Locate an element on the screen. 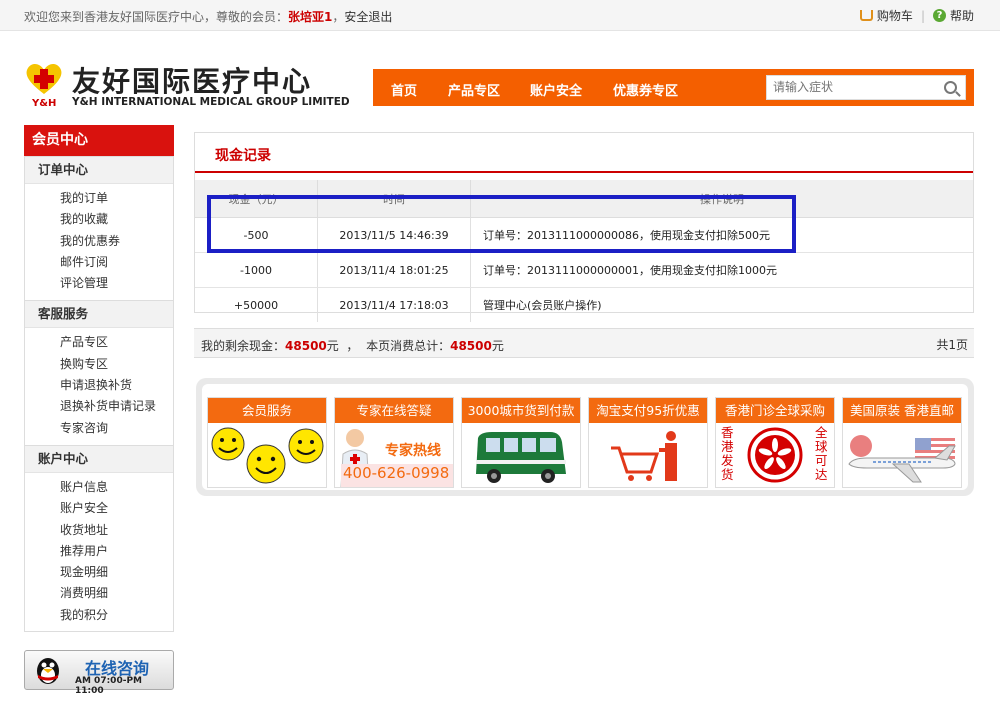 The image size is (1000, 702). summary-sep: ， is located at coordinates (352, 346).